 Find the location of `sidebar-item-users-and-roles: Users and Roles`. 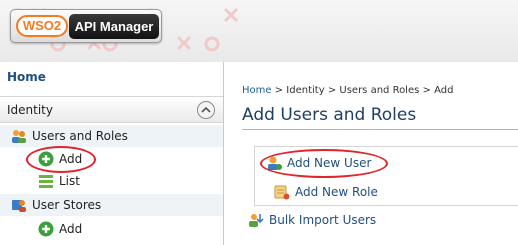

sidebar-item-users-and-roles: Users and Roles is located at coordinates (111, 136).